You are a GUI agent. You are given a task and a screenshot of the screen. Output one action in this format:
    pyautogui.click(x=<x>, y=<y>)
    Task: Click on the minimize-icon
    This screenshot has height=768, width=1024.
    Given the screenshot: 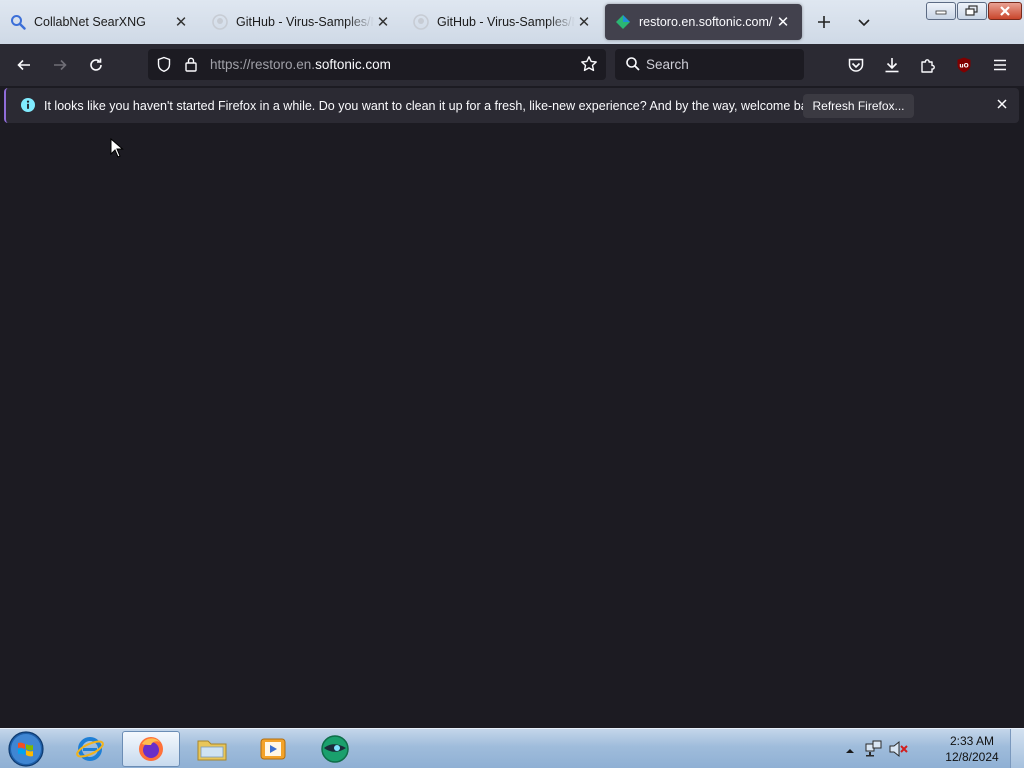 What is the action you would take?
    pyautogui.click(x=941, y=12)
    